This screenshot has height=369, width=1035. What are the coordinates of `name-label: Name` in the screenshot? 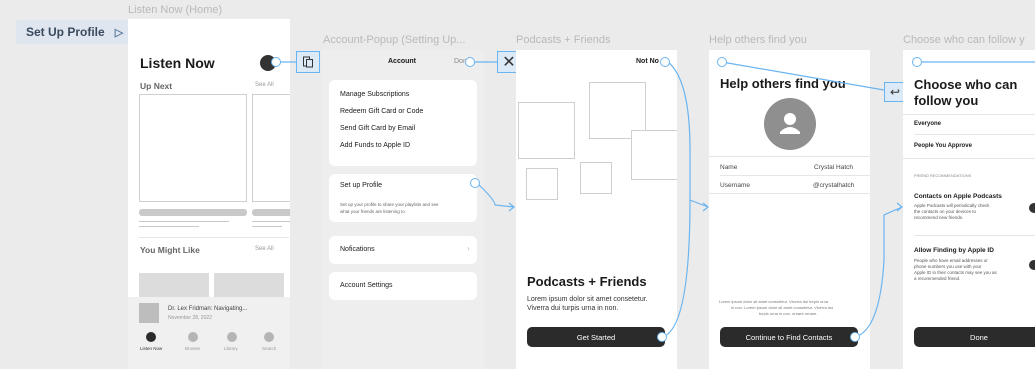 It's located at (729, 167).